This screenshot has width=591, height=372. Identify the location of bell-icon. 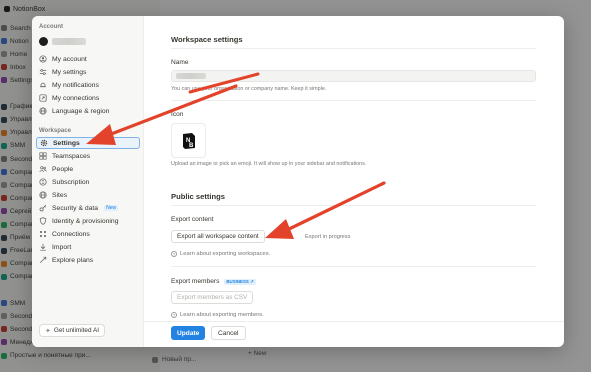
(43, 85).